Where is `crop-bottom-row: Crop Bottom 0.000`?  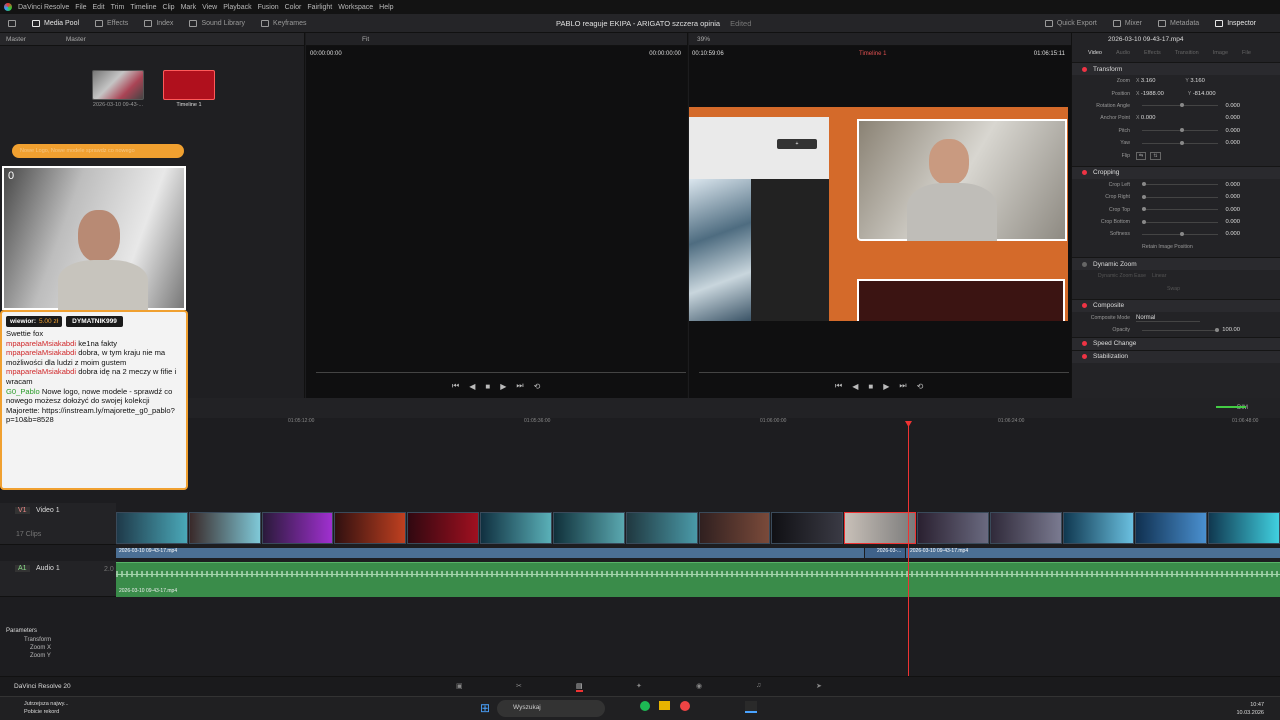
crop-bottom-row: Crop Bottom 0.000 is located at coordinates (1176, 222).